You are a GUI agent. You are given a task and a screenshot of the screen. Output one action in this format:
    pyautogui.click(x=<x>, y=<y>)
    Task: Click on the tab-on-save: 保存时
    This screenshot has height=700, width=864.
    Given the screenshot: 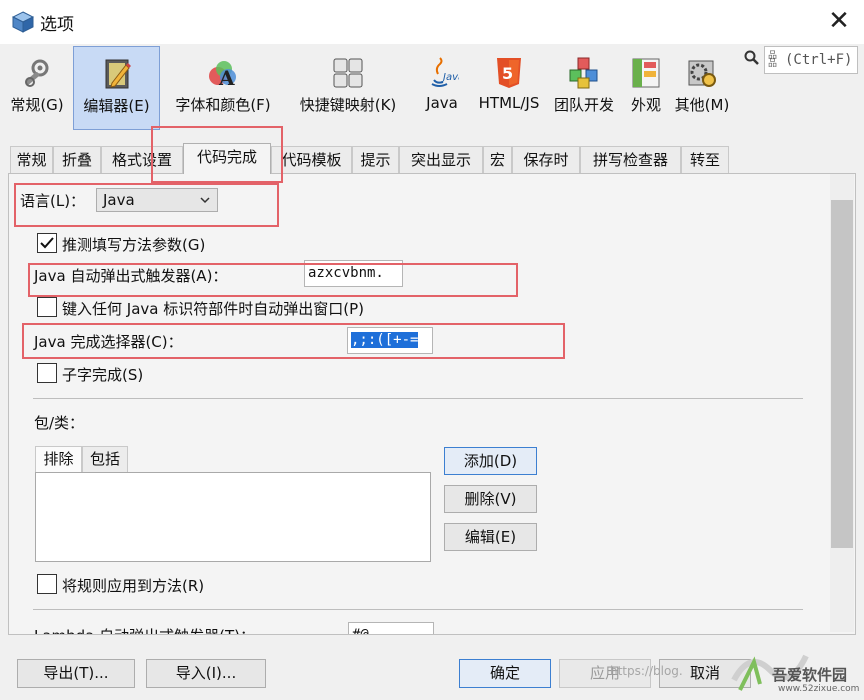 What is the action you would take?
    pyautogui.click(x=546, y=160)
    